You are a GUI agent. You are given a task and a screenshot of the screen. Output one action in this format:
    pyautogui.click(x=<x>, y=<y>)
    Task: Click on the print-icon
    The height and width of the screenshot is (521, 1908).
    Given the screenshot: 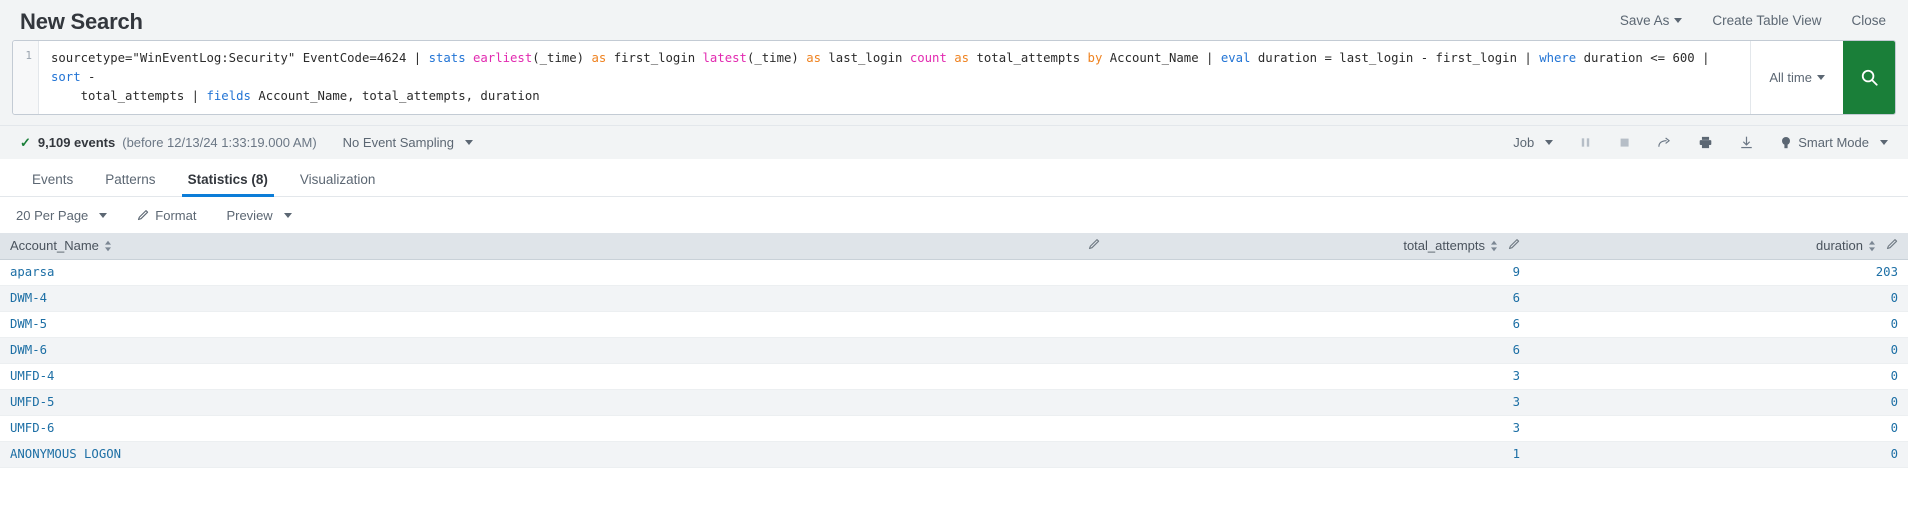 What is the action you would take?
    pyautogui.click(x=1705, y=142)
    